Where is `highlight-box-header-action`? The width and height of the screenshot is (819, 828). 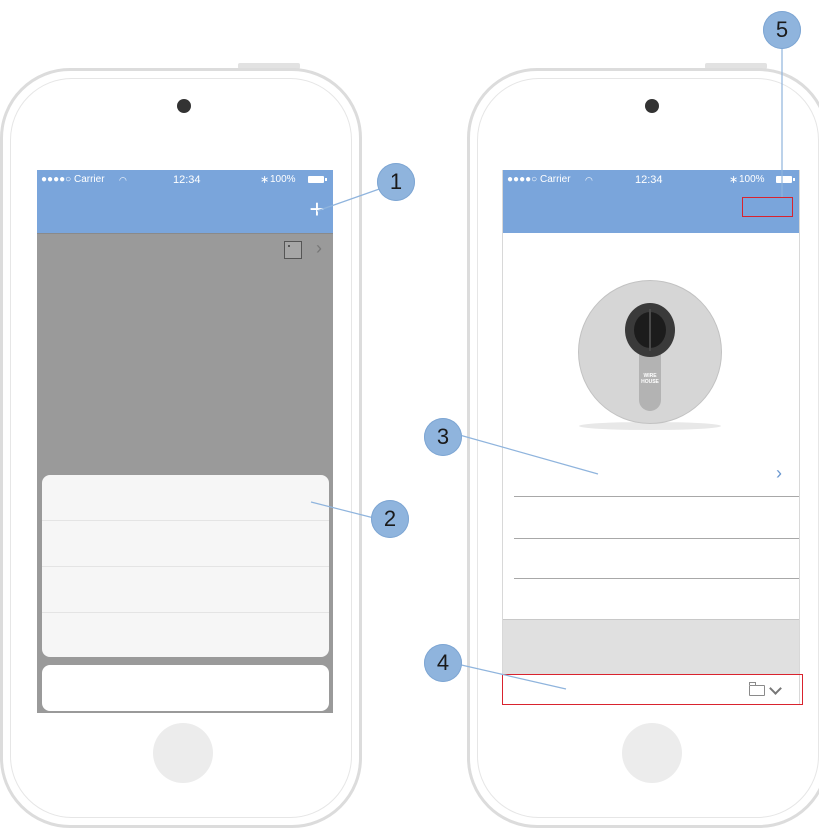
highlight-box-header-action is located at coordinates (767, 207).